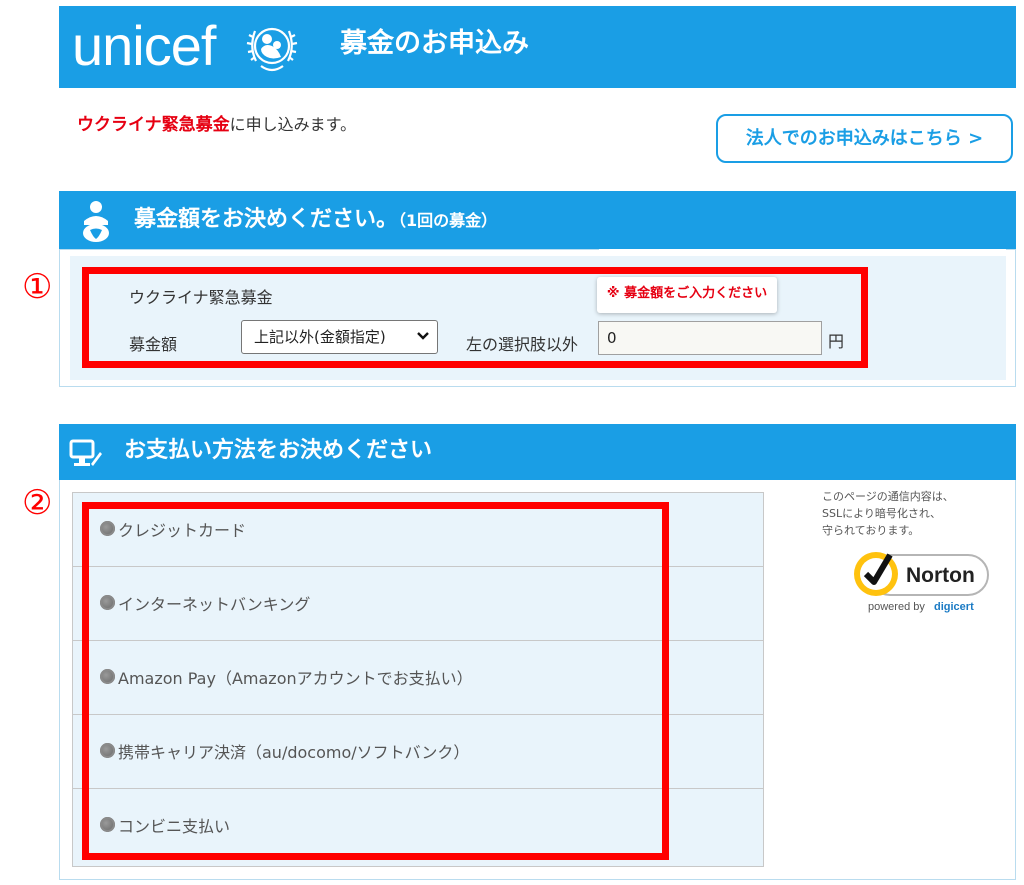 This screenshot has height=885, width=1024. Describe the element at coordinates (537, 452) in the screenshot. I see `payment-section-header: お支払い方法をお決めください` at that location.